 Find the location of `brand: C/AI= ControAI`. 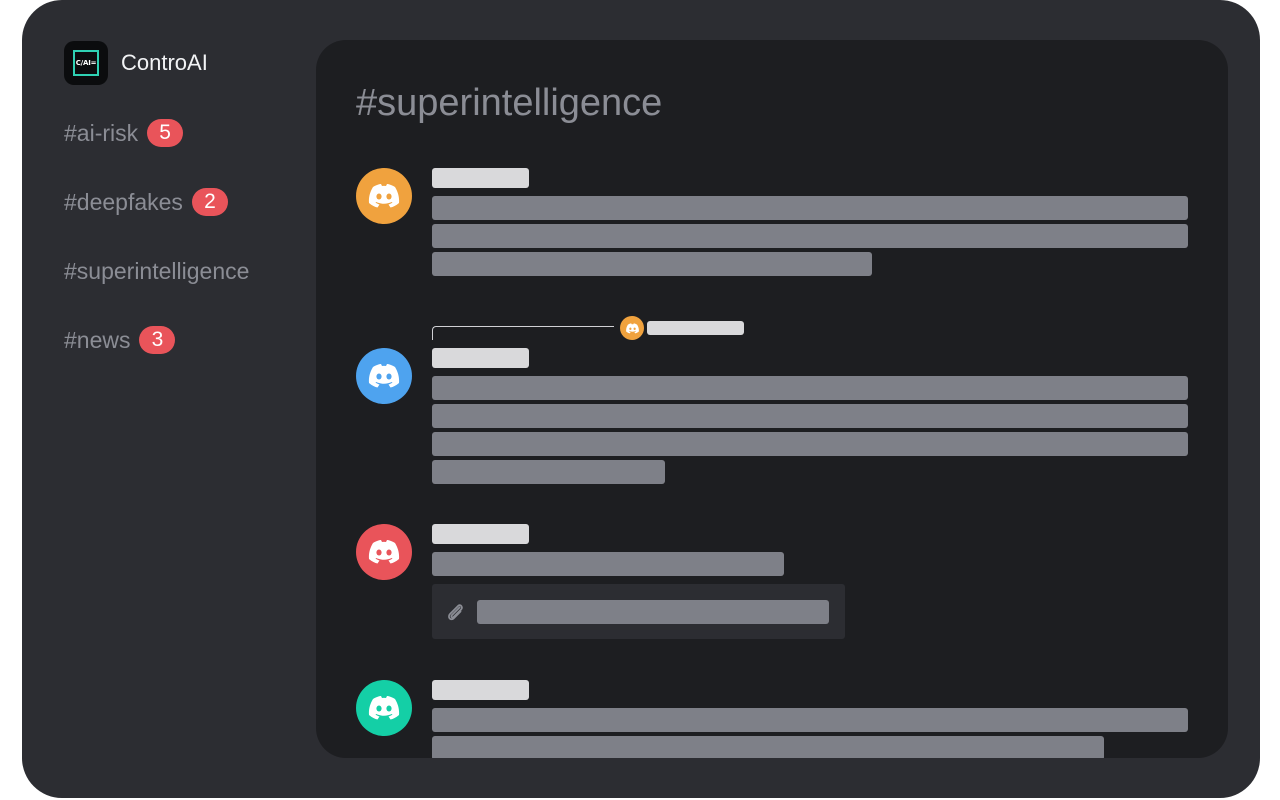

brand: C/AI= ControAI is located at coordinates (136, 63).